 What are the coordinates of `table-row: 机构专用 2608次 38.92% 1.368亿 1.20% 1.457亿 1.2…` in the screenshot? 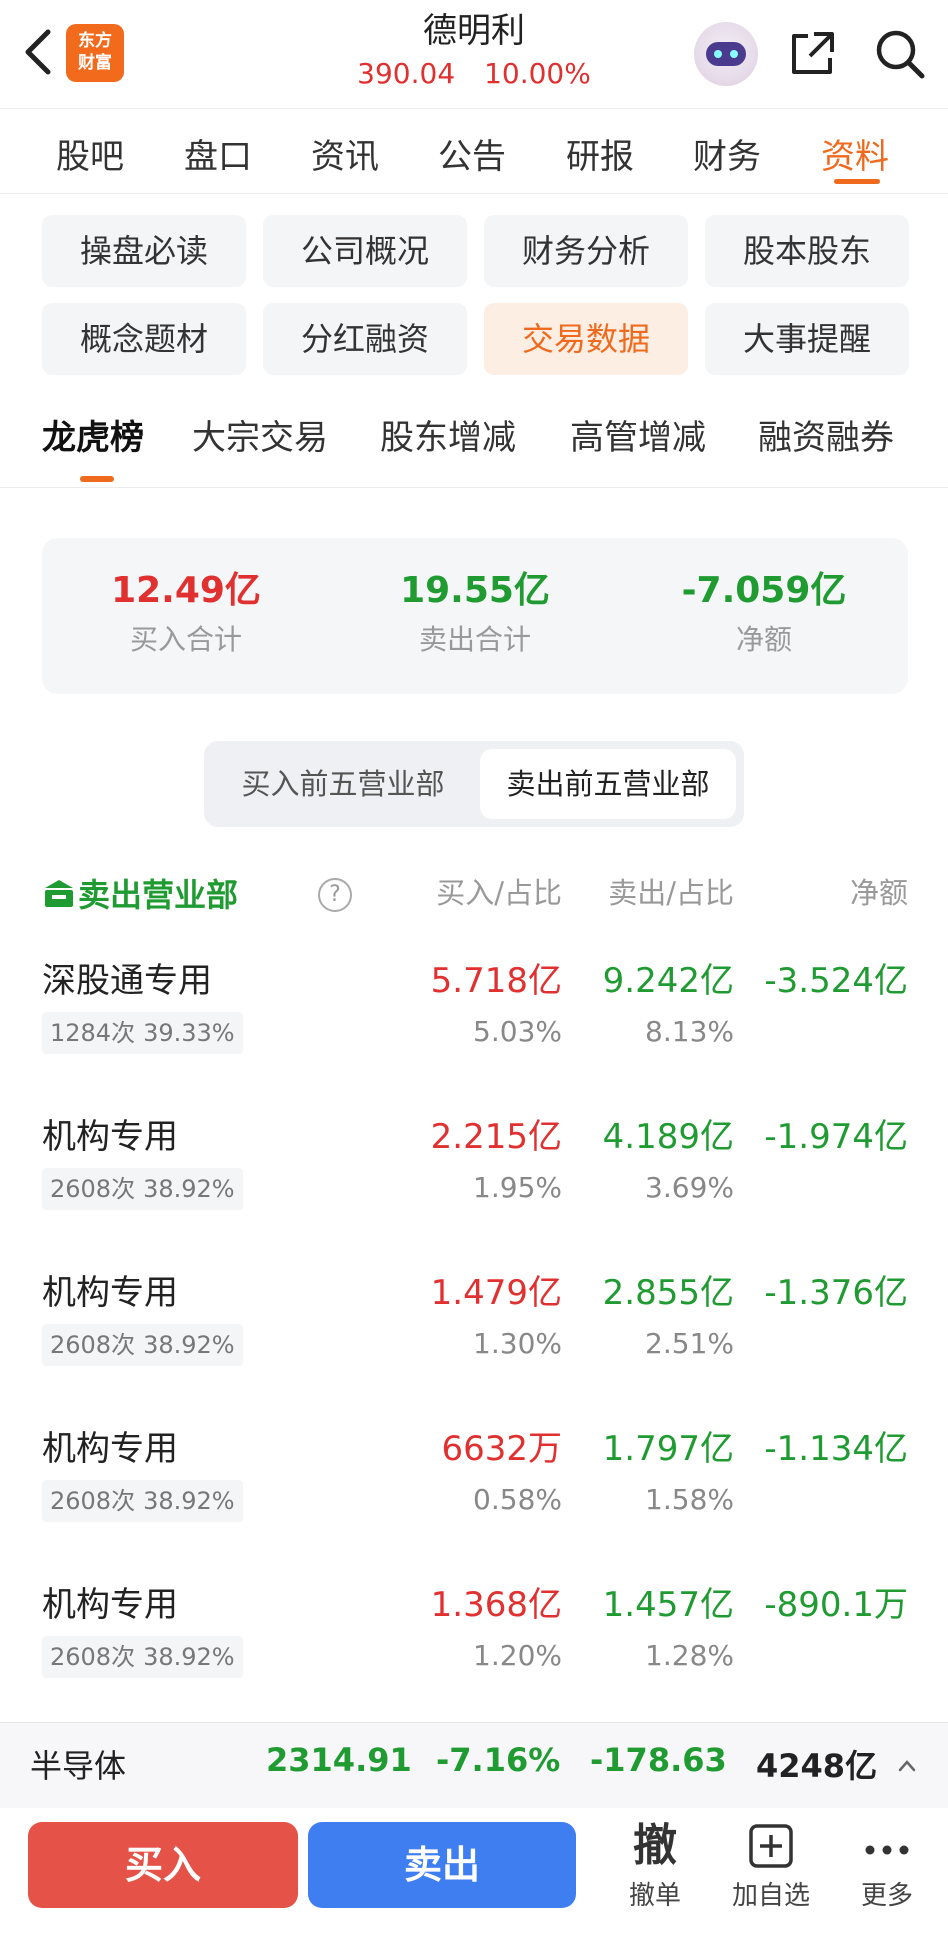 It's located at (474, 1658).